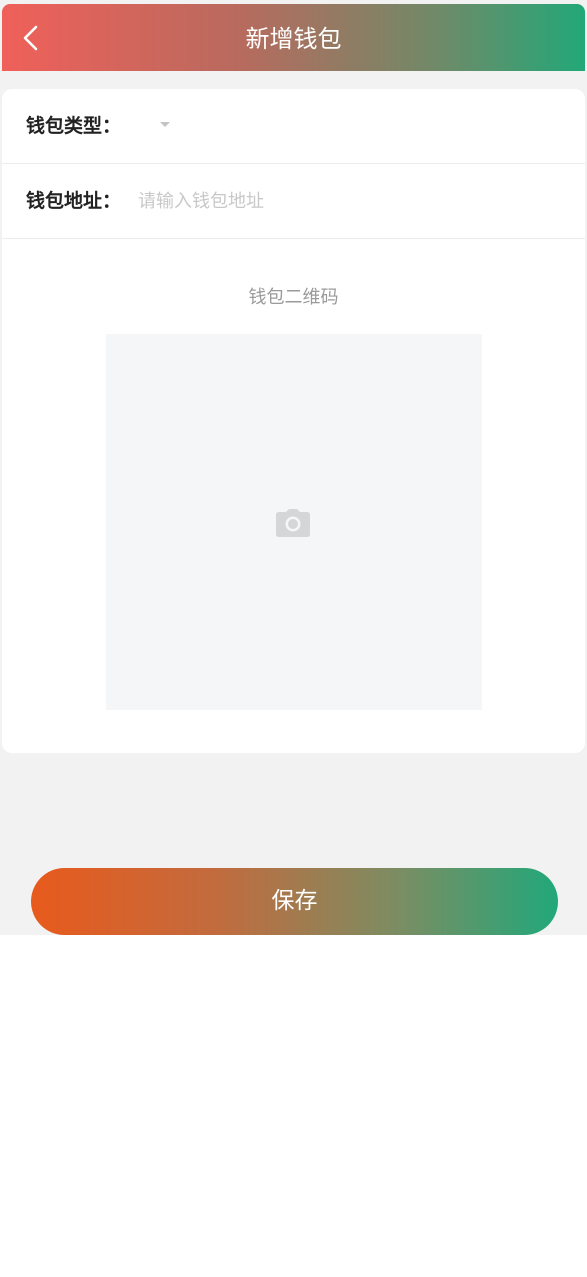 This screenshot has height=1277, width=587. What do you see at coordinates (348, 126) in the screenshot?
I see `wallet-type-select` at bounding box center [348, 126].